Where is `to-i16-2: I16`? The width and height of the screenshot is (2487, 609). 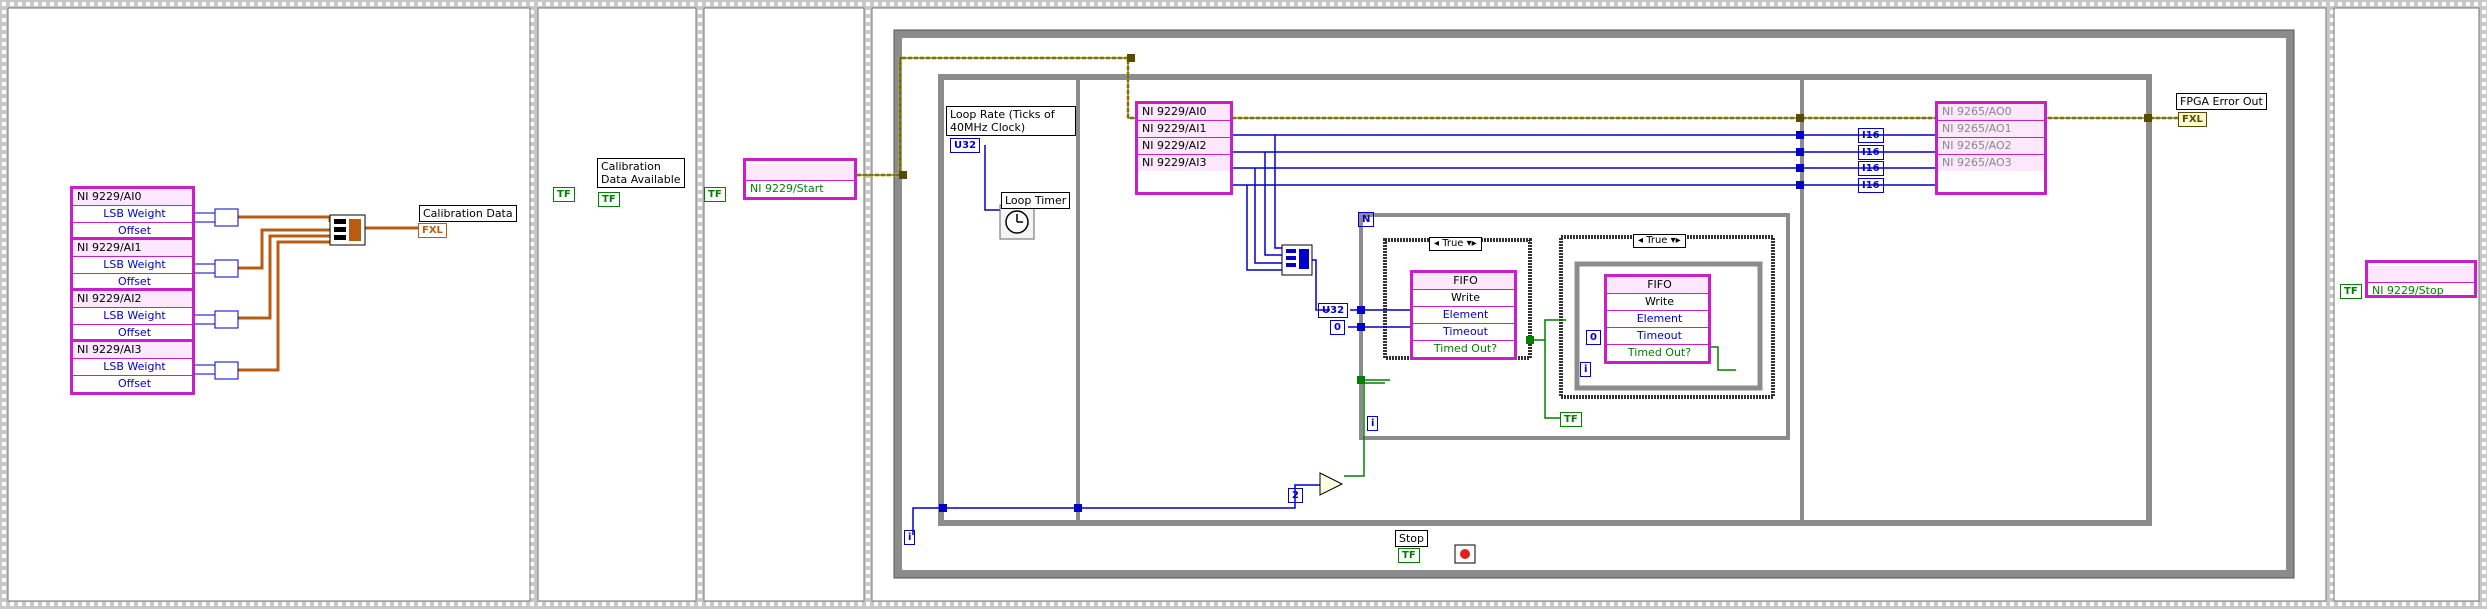
to-i16-2: I16 is located at coordinates (1871, 168).